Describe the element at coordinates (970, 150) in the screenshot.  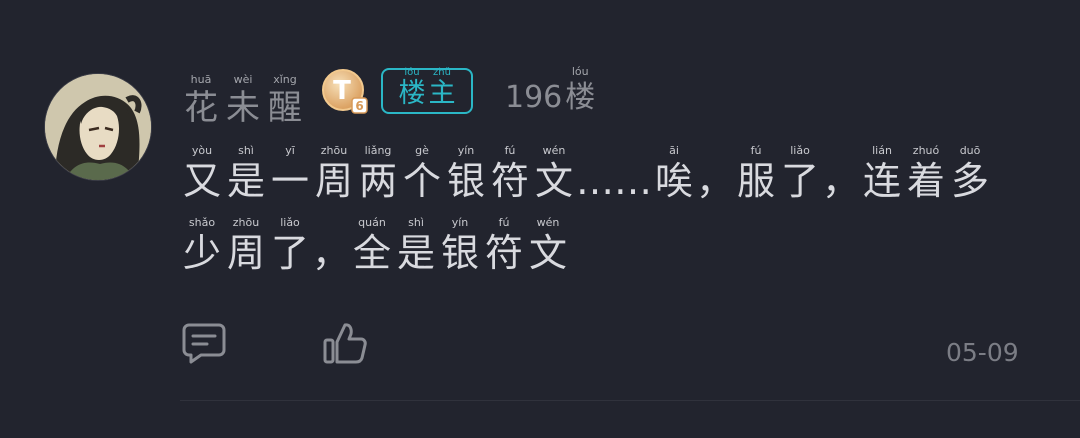
I see `pinyin: duō` at that location.